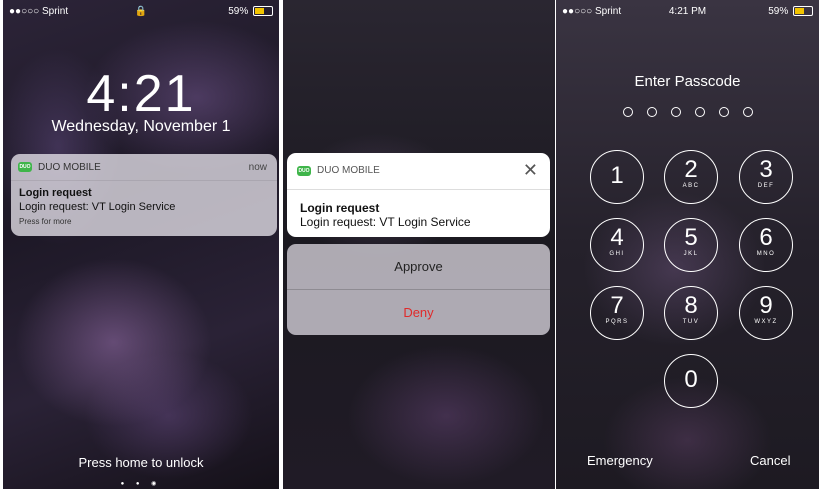 This screenshot has height=489, width=819. I want to click on key-letters: WXYZ, so click(766, 322).